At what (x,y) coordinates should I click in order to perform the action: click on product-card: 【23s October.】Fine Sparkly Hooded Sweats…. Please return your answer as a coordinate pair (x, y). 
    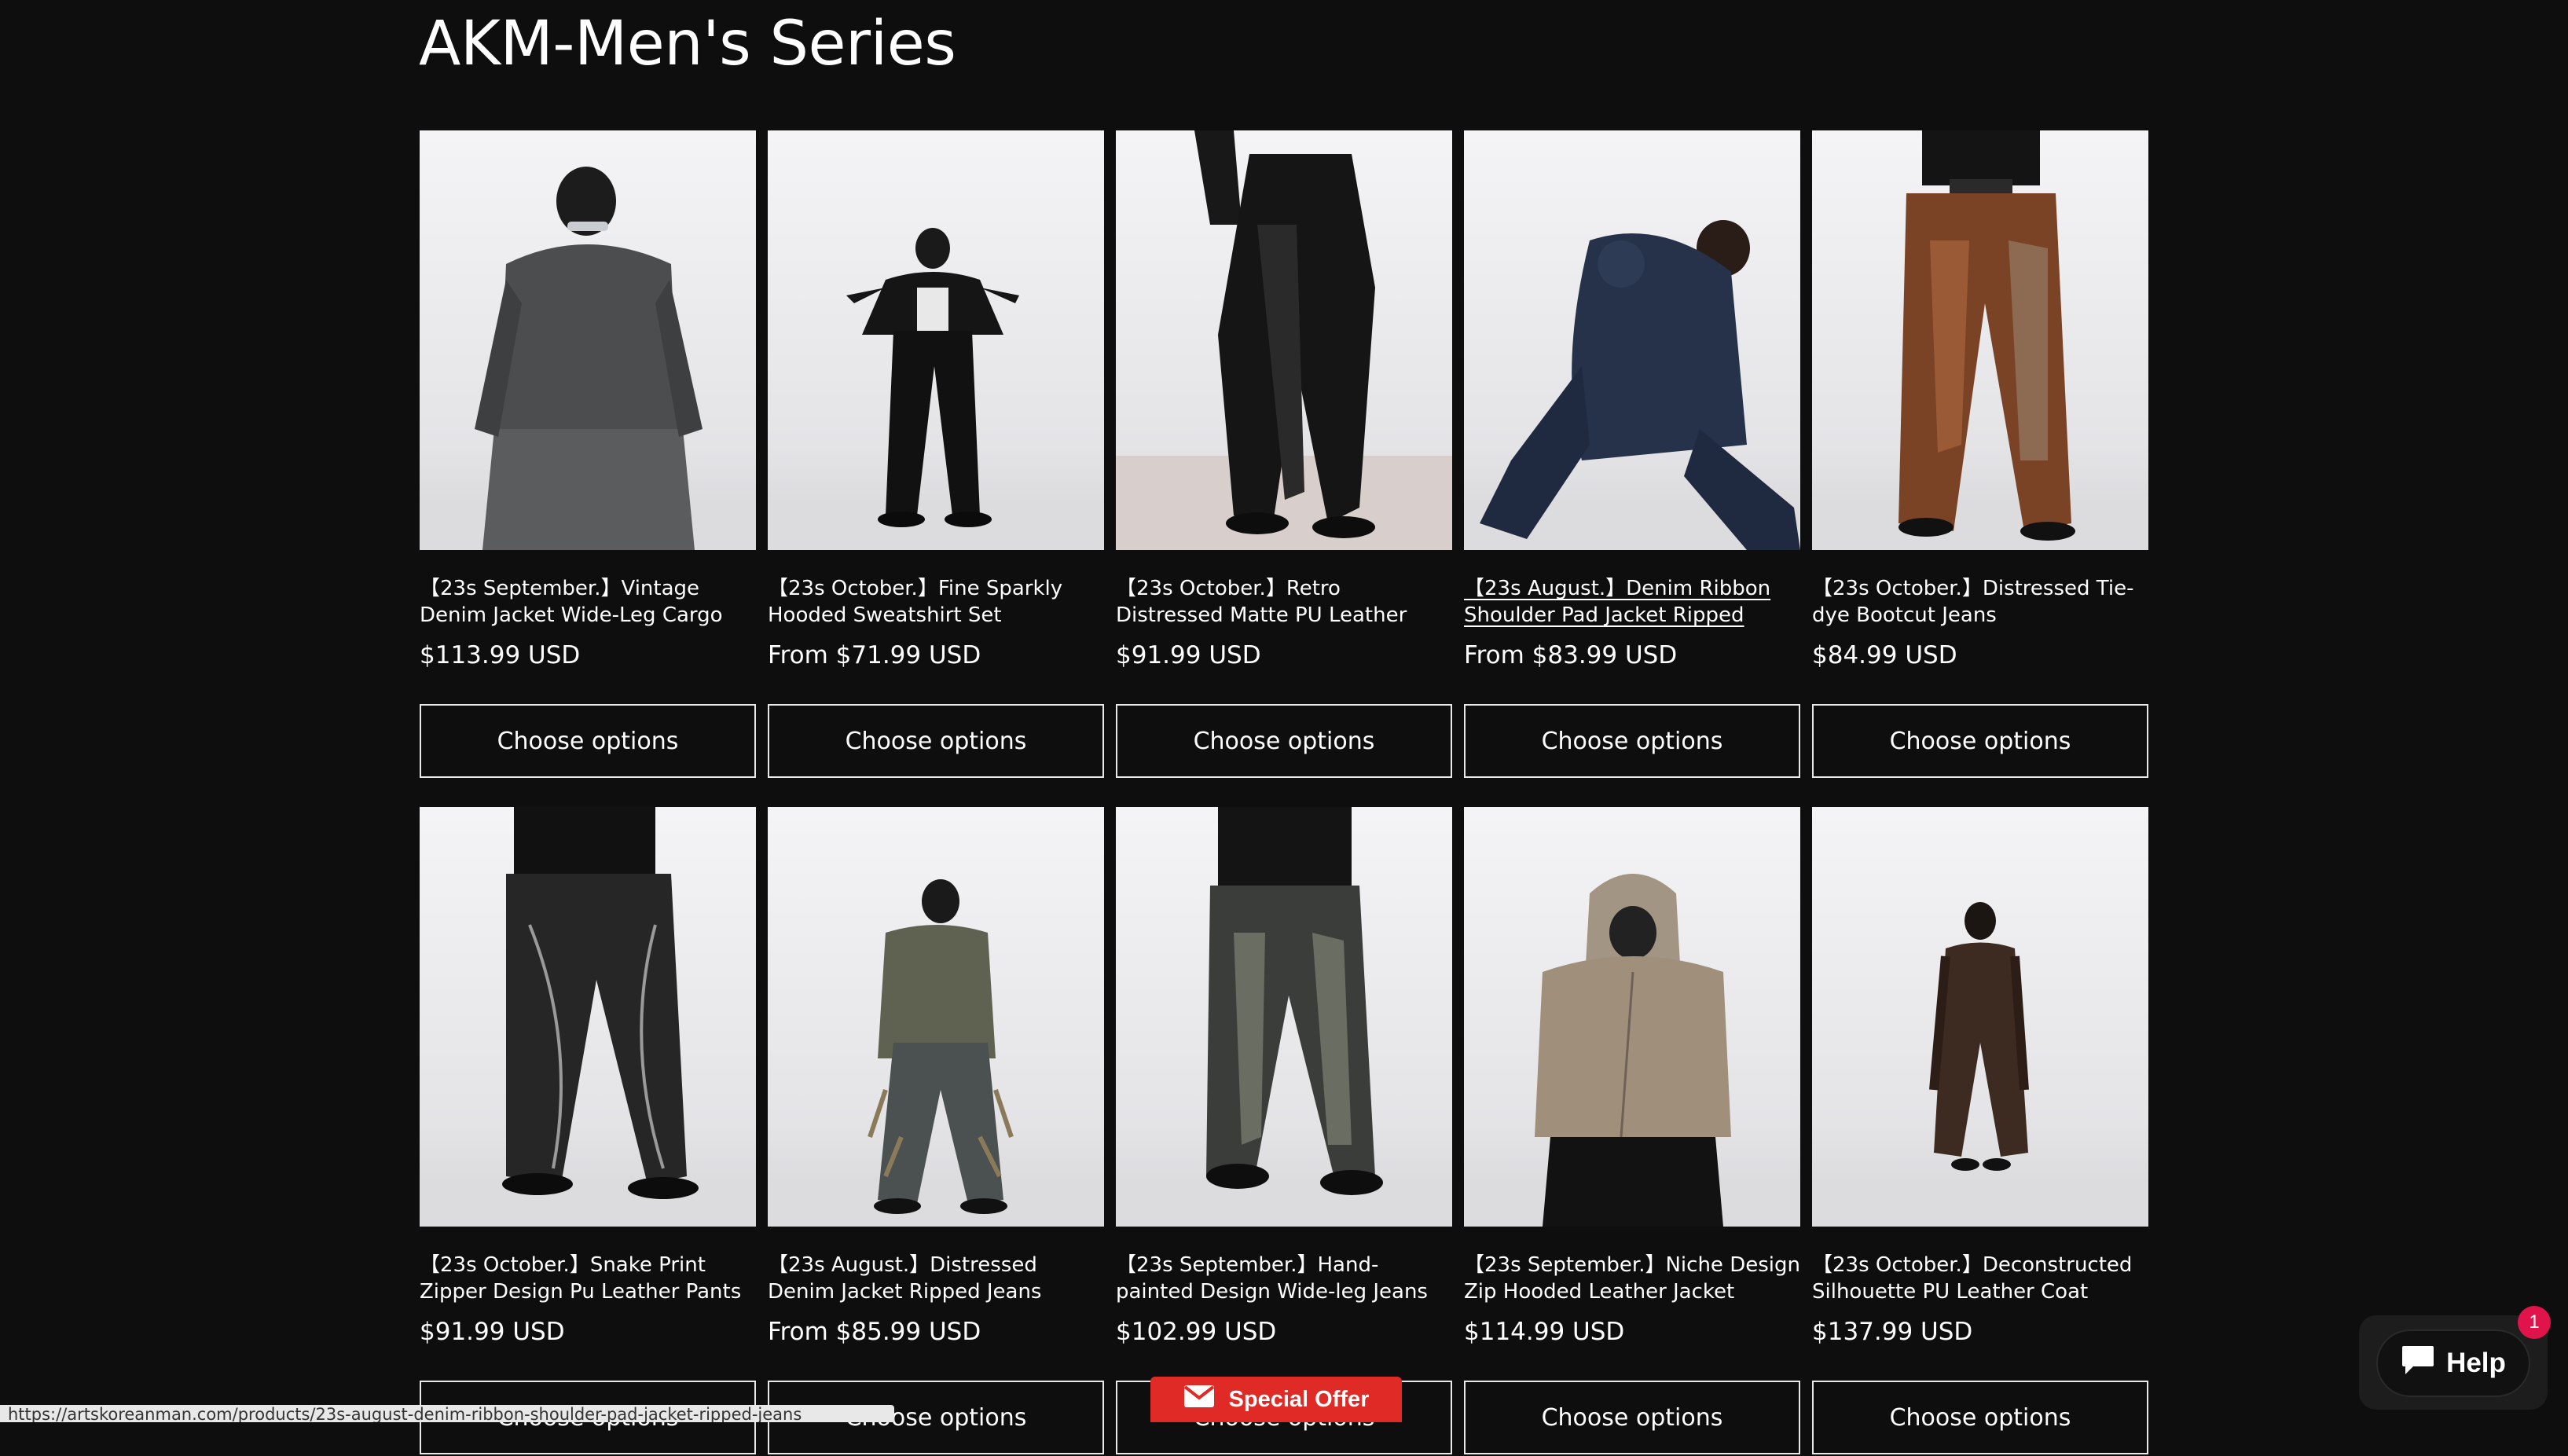
    Looking at the image, I should click on (936, 454).